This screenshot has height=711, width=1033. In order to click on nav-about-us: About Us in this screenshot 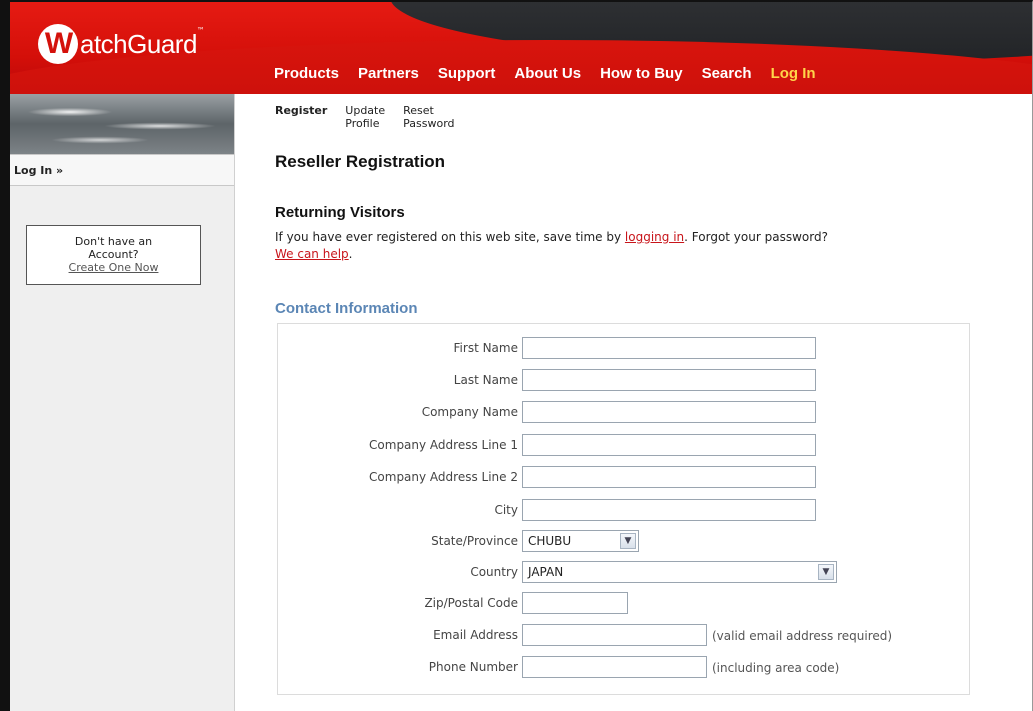, I will do `click(547, 73)`.